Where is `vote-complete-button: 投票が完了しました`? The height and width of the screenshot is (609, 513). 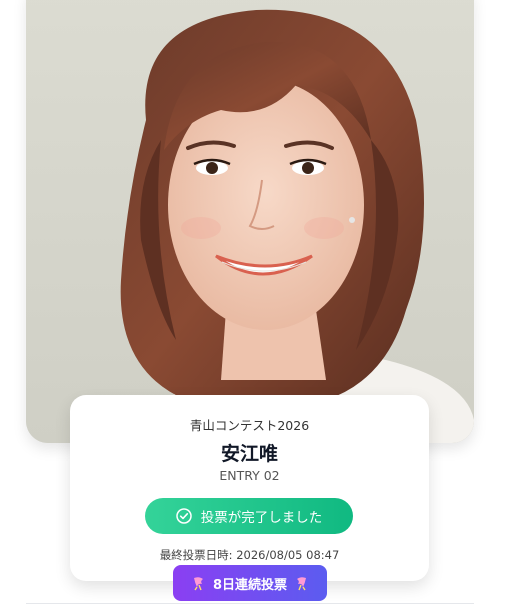
vote-complete-button: 投票が完了しました is located at coordinates (249, 516).